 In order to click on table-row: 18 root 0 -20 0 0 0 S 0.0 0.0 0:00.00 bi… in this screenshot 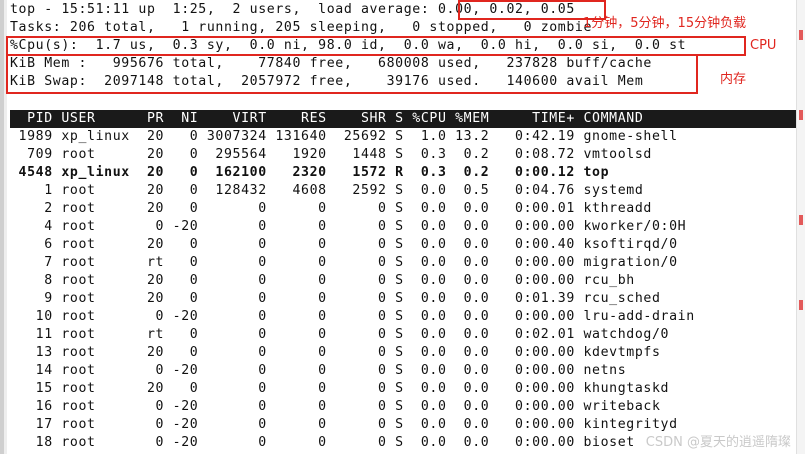, I will do `click(322, 442)`.